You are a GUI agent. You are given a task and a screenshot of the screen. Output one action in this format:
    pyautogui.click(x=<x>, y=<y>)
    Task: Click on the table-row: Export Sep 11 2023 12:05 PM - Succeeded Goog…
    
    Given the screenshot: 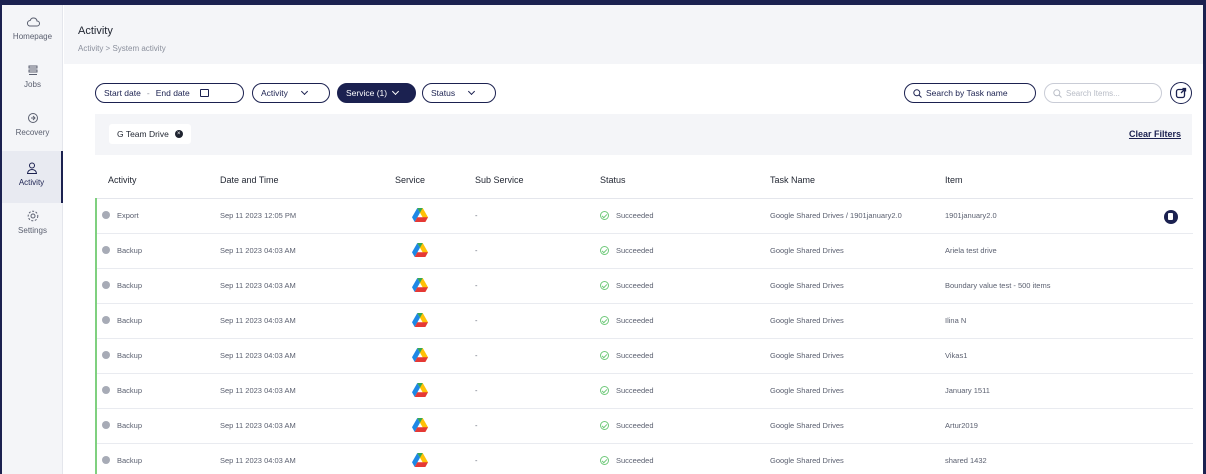 What is the action you would take?
    pyautogui.click(x=644, y=216)
    